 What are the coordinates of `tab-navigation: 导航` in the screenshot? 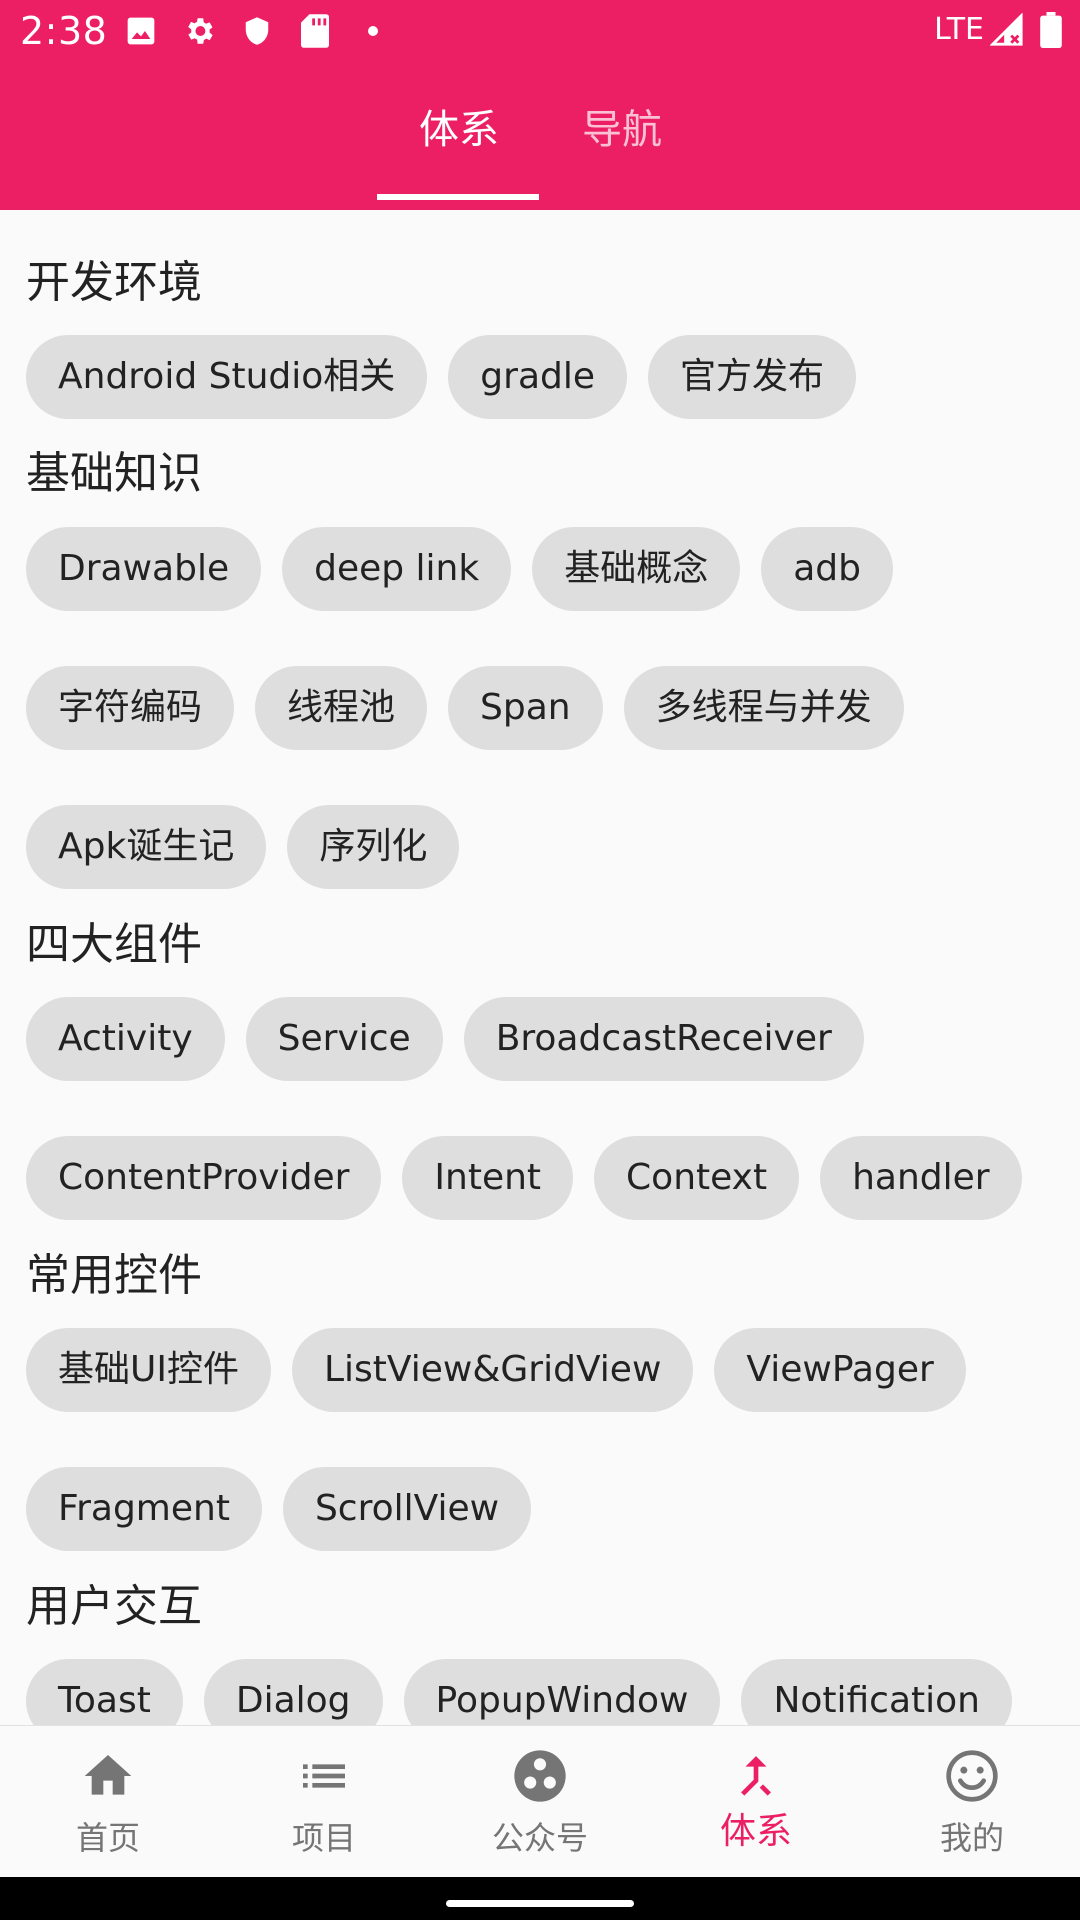 It's located at (622, 130).